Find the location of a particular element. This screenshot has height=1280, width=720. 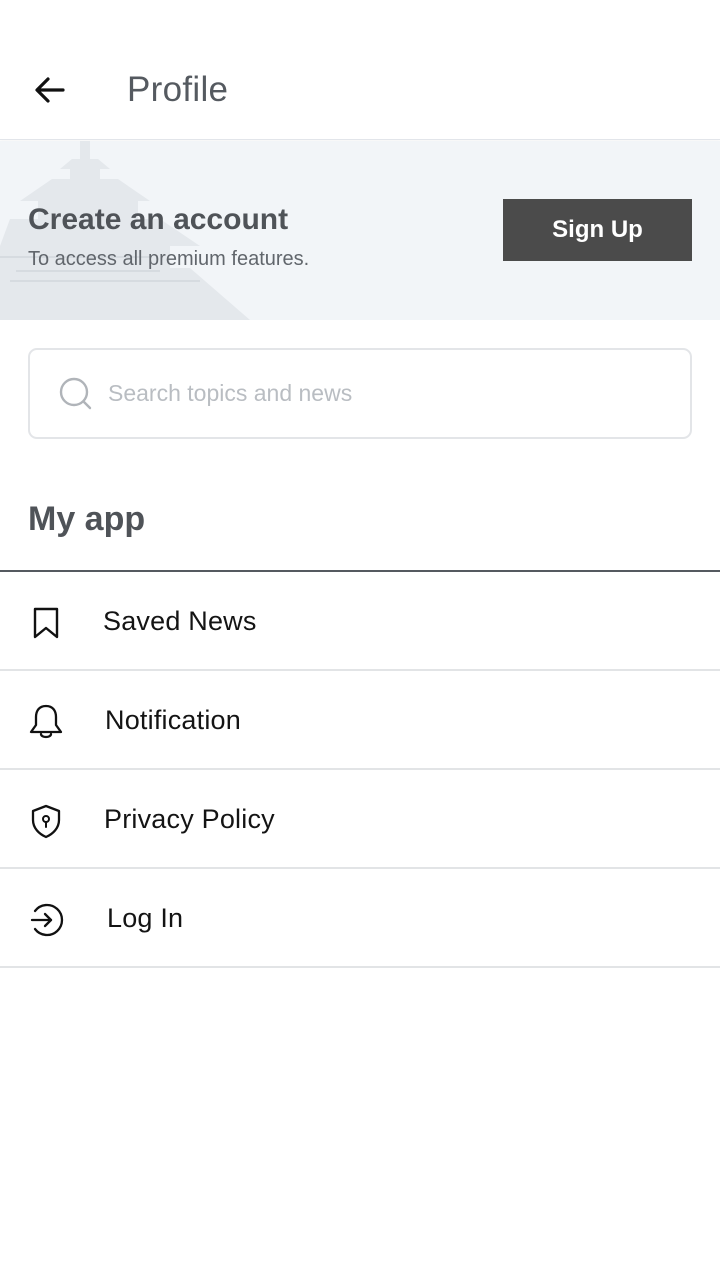

arrow-left-icon is located at coordinates (50, 92).